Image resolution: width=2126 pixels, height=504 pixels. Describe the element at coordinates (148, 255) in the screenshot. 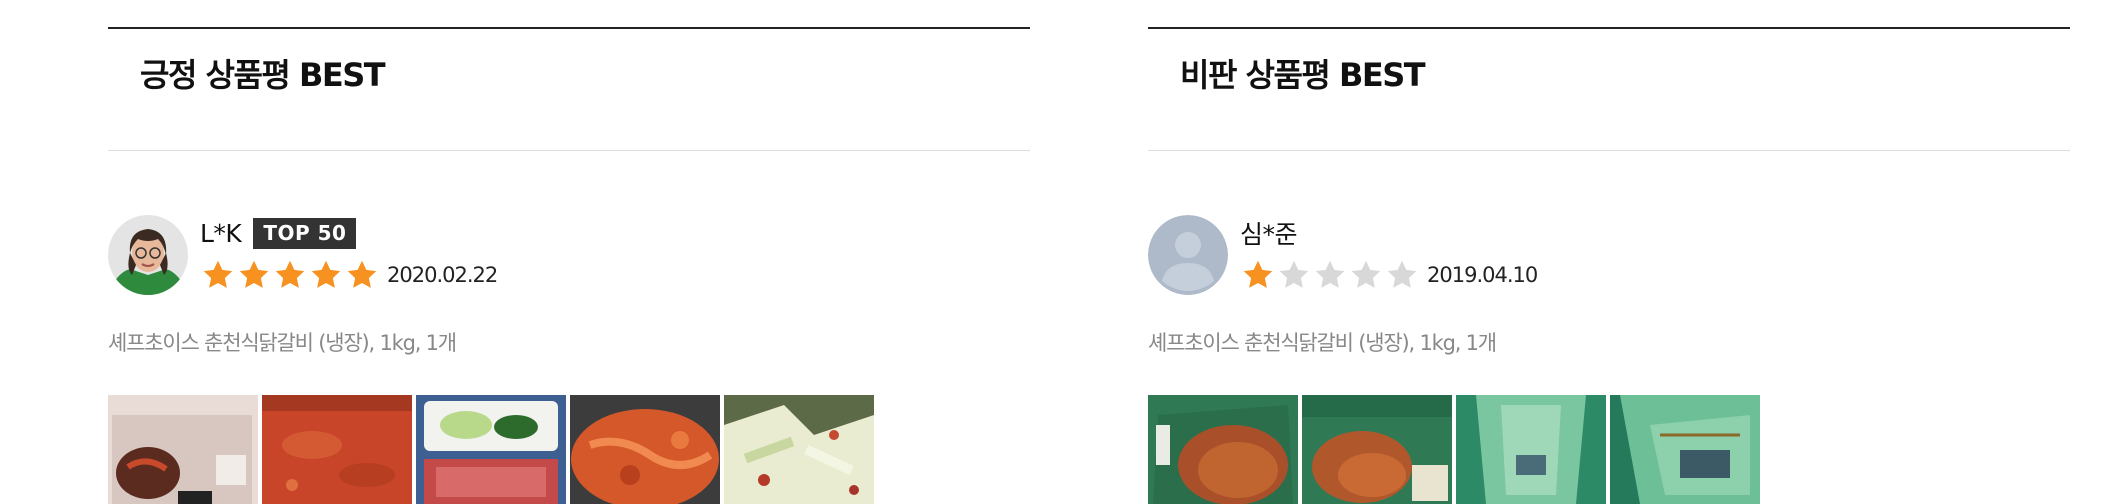

I see `avatar` at that location.